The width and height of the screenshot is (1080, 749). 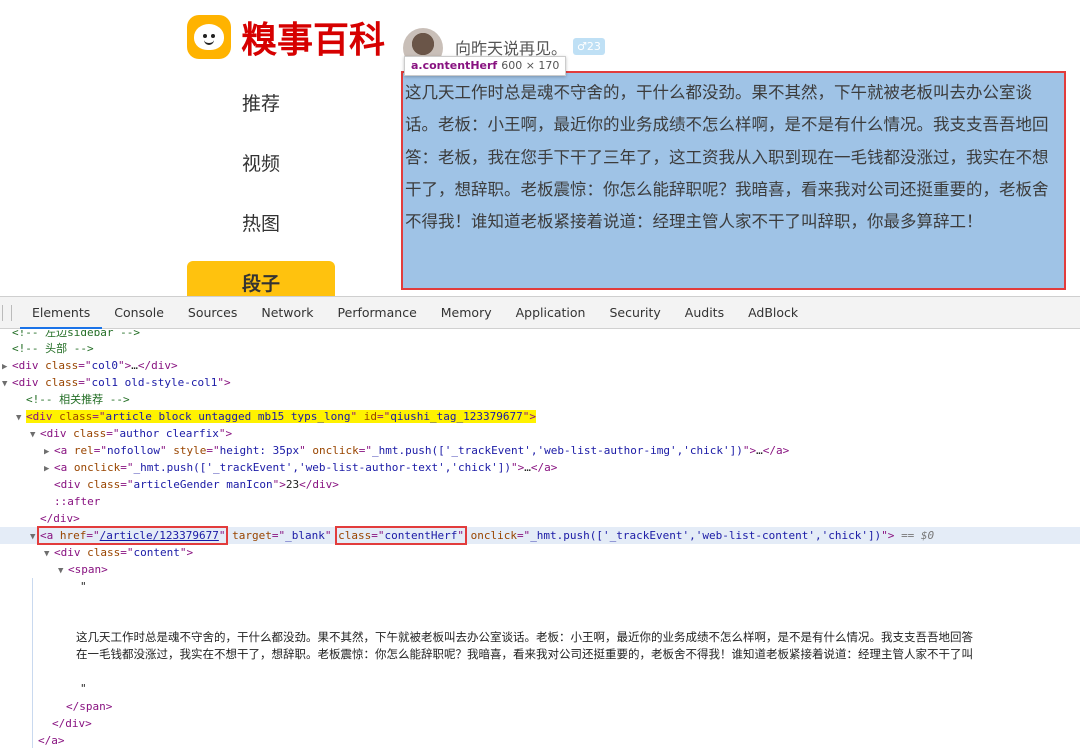 What do you see at coordinates (77, 501) in the screenshot?
I see `dom-node: ::after` at bounding box center [77, 501].